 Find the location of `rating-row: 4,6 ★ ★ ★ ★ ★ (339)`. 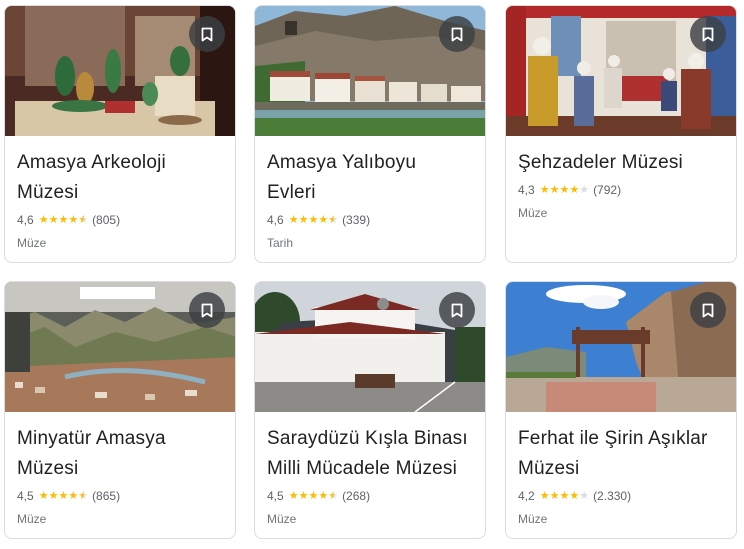

rating-row: 4,6 ★ ★ ★ ★ ★ (339) is located at coordinates (370, 220).